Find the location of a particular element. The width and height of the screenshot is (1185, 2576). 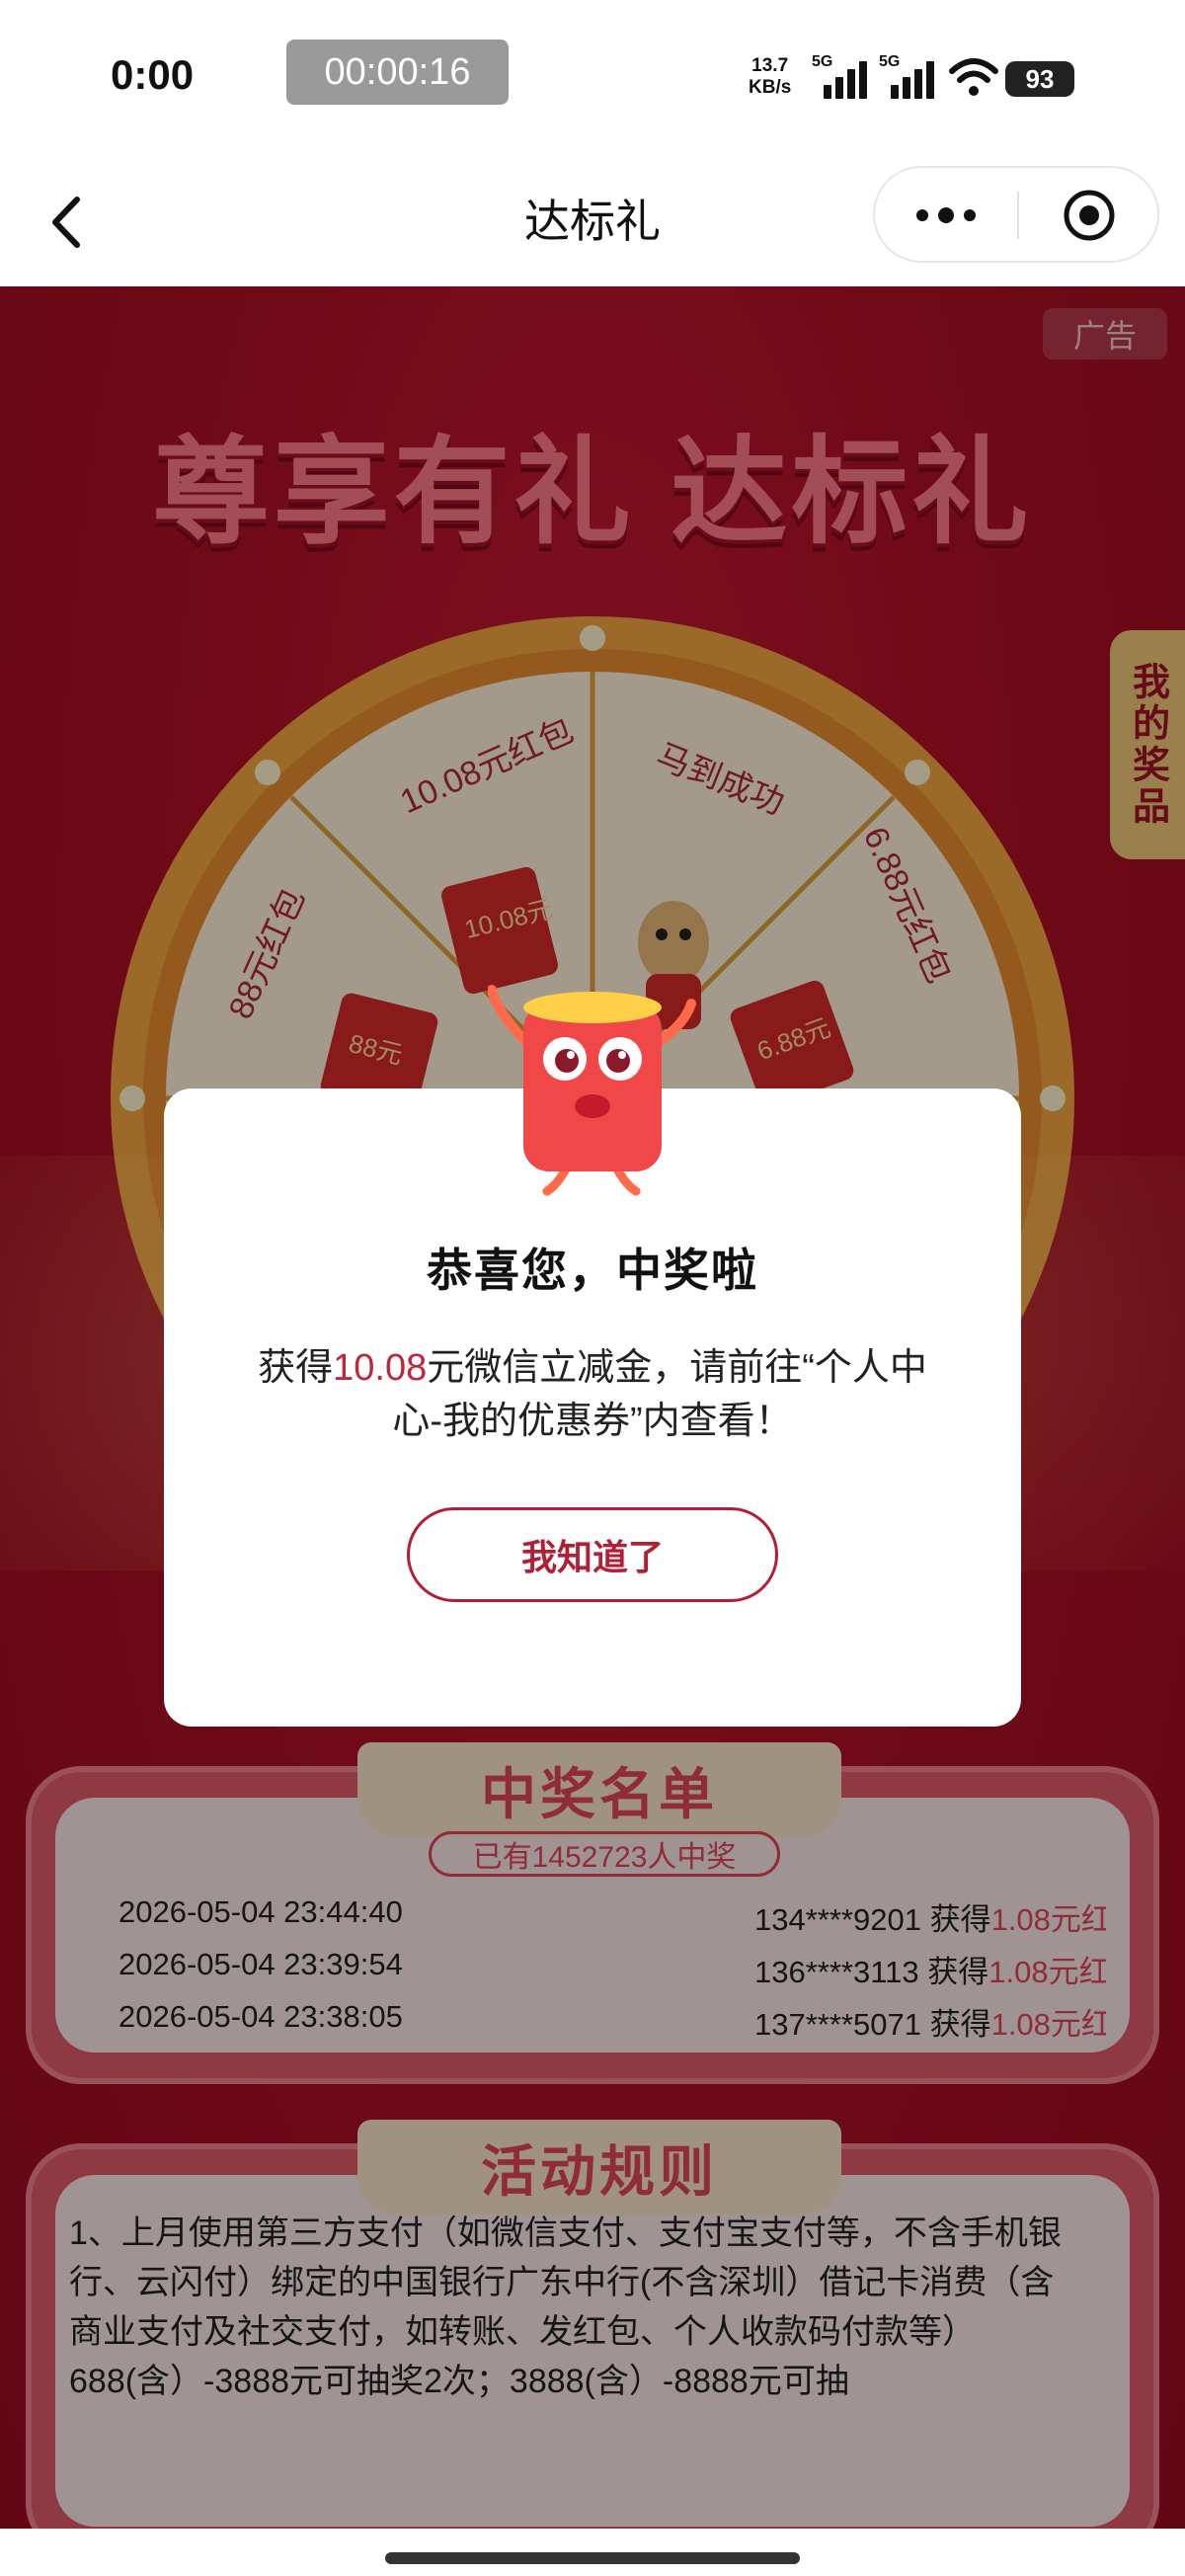

network-speed-value: 13.7 is located at coordinates (770, 65).